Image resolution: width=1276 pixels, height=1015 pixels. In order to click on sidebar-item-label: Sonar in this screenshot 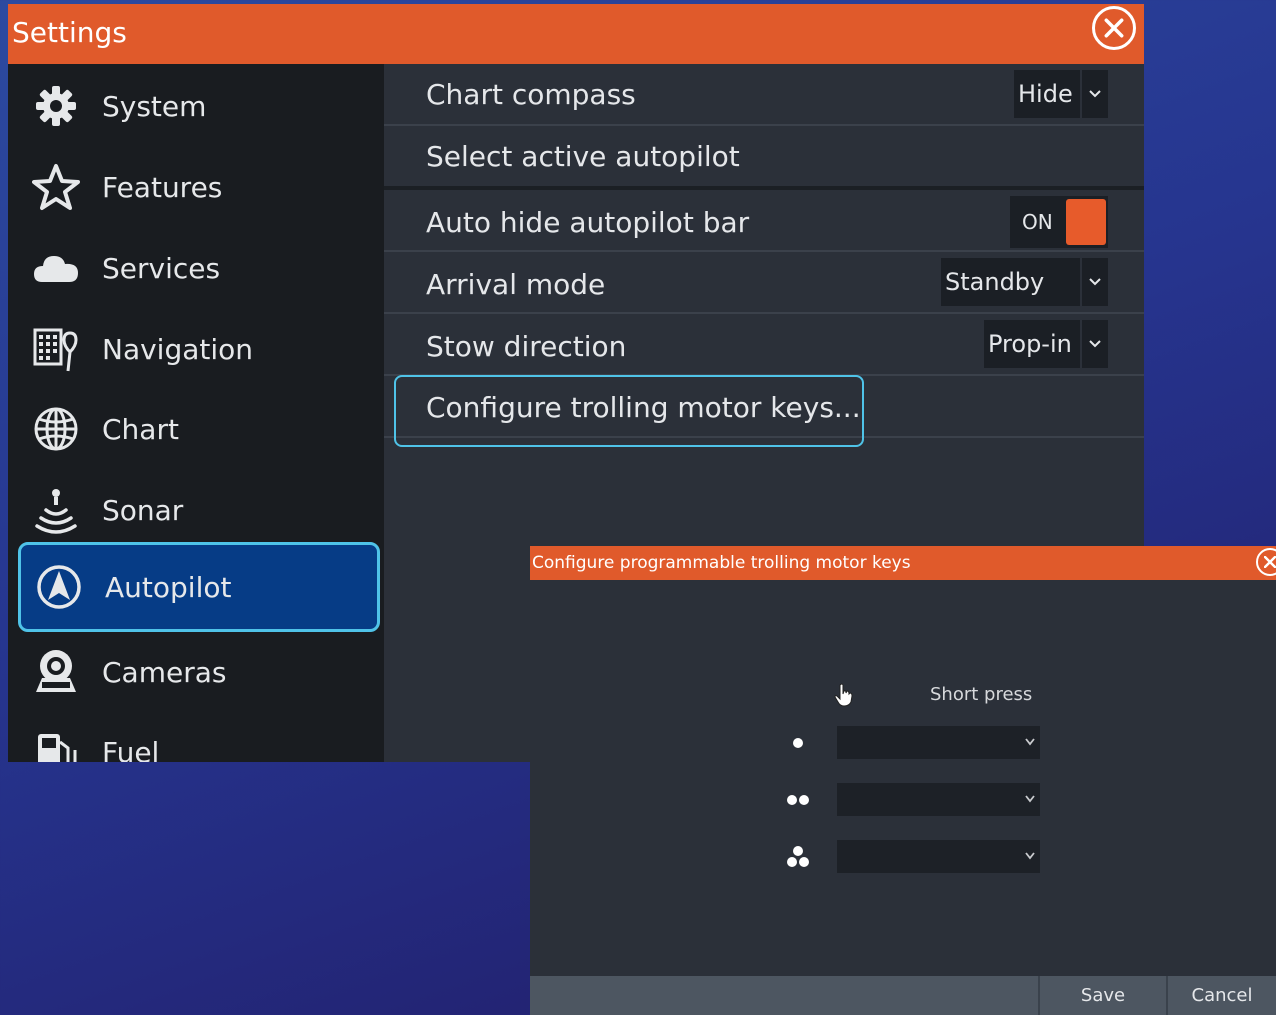, I will do `click(143, 510)`.